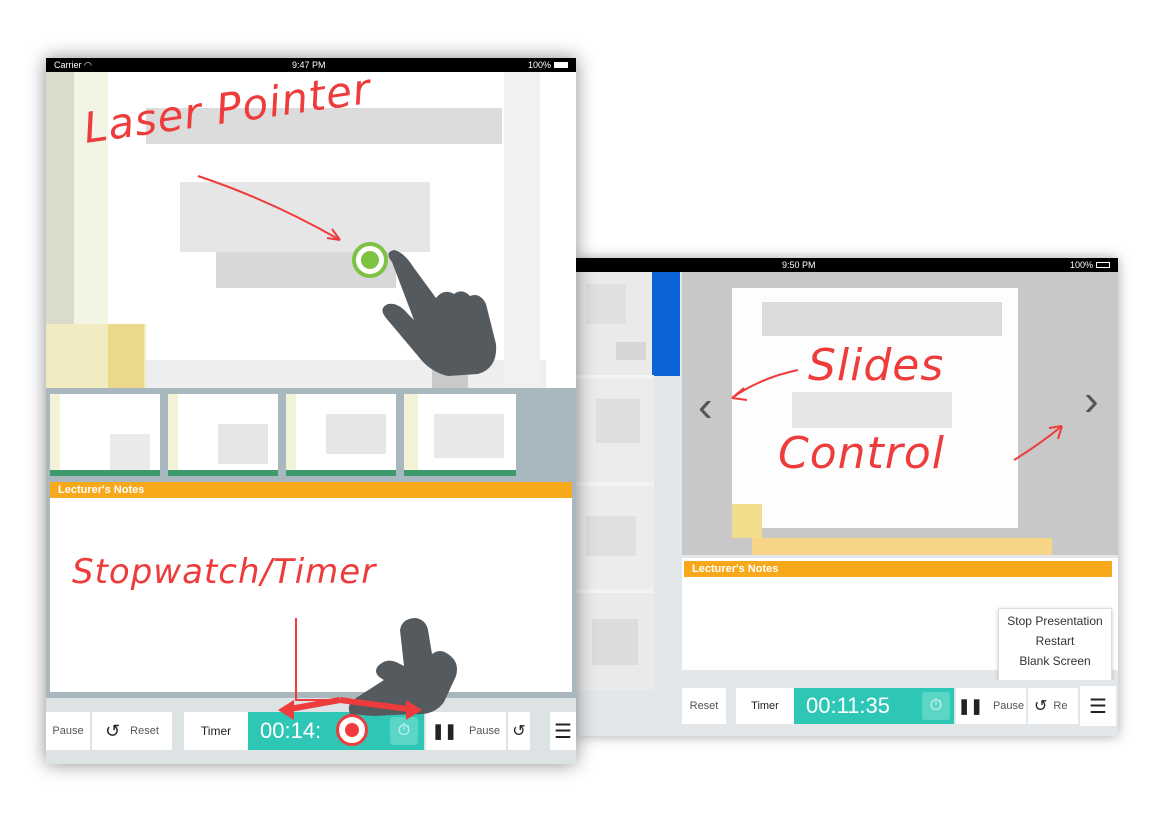 The height and width of the screenshot is (838, 1162). What do you see at coordinates (847, 265) in the screenshot?
I see `status-bar: 9:50 PM 100%` at bounding box center [847, 265].